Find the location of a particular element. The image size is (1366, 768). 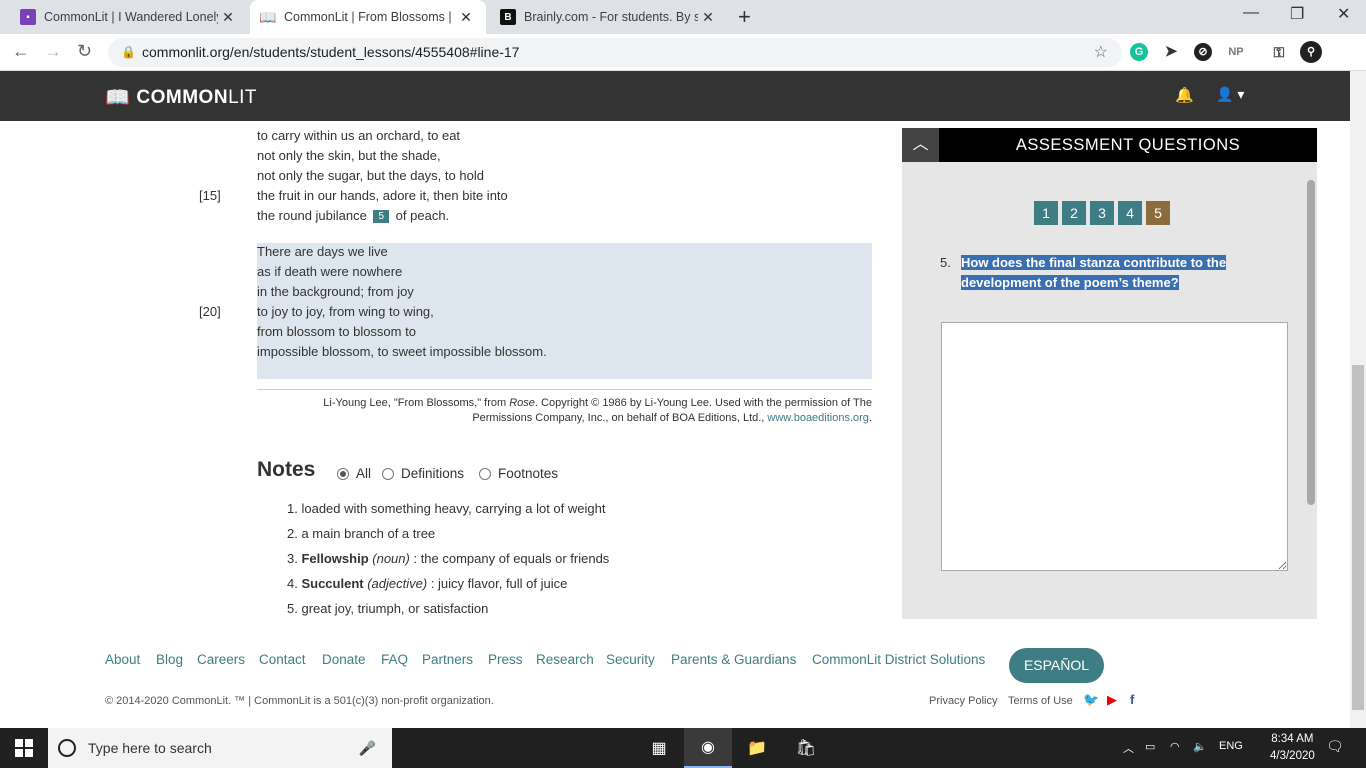

action-center-icon: 🗨 is located at coordinates (1335, 746).